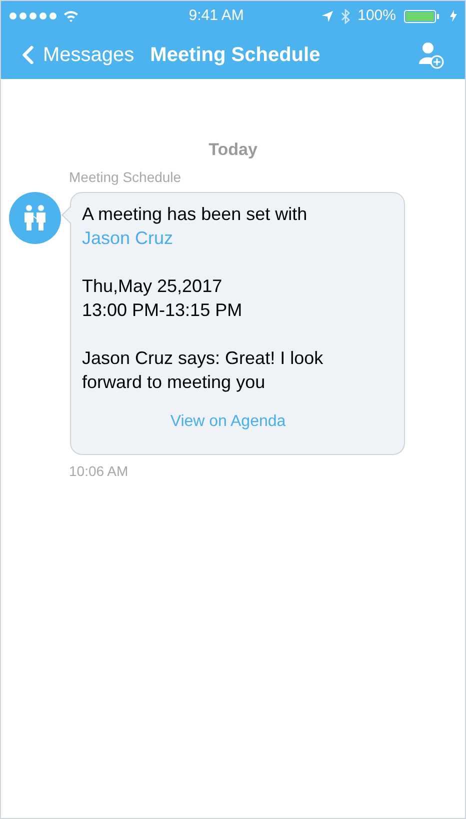  I want to click on view-agenda-link: View on Agenda, so click(228, 421).